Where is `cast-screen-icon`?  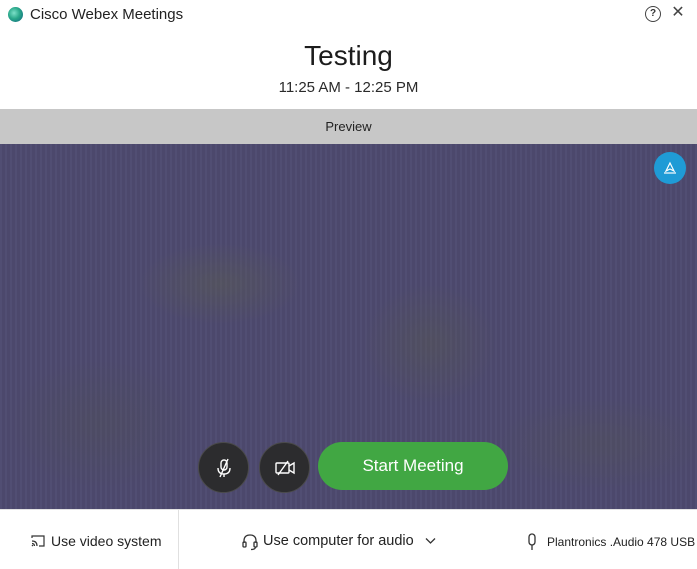 cast-screen-icon is located at coordinates (38, 541).